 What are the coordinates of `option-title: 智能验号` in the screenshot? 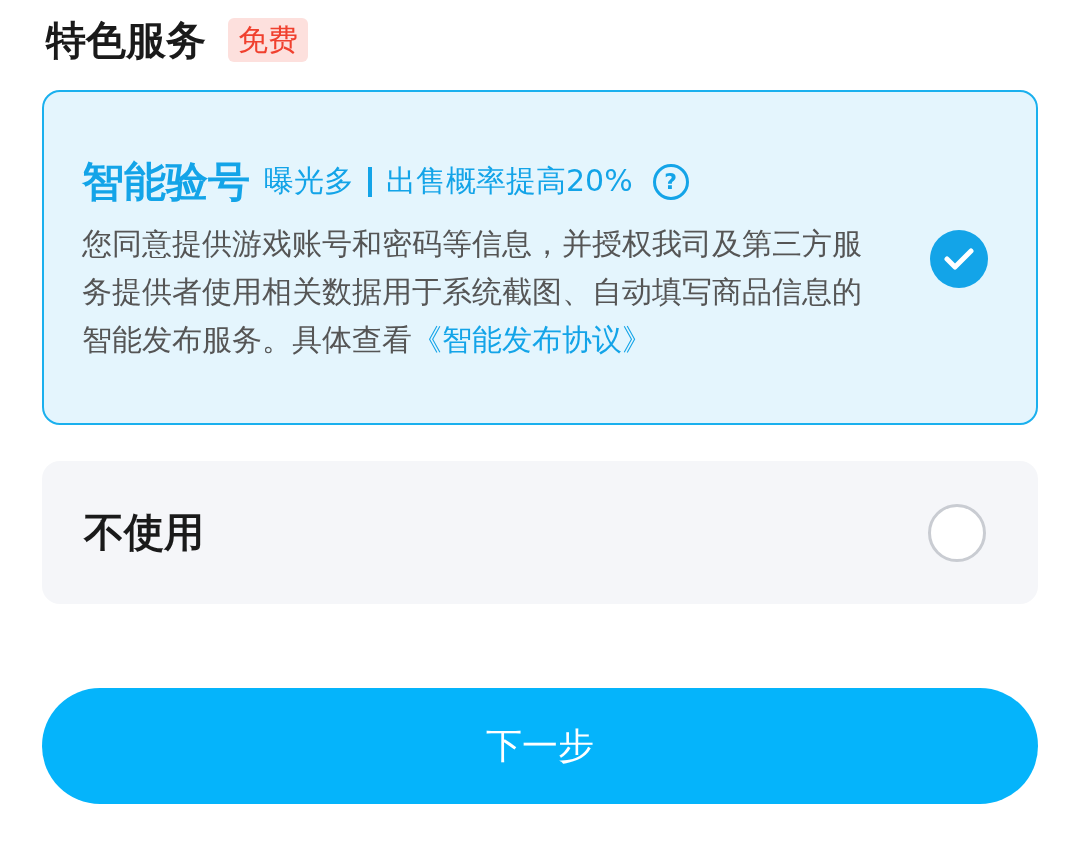 It's located at (166, 181).